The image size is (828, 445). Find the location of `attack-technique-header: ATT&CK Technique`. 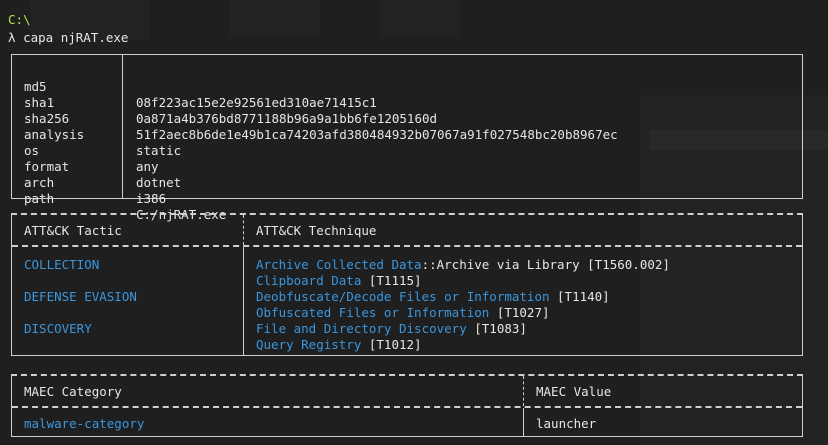

attack-technique-header: ATT&CK Technique is located at coordinates (316, 230).